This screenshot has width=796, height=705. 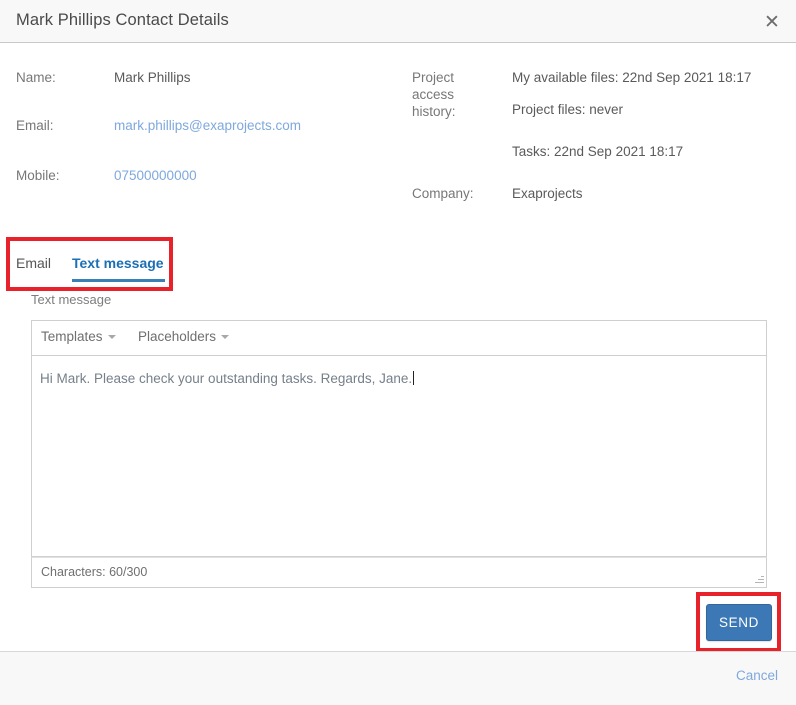 I want to click on templates-label: Templates, so click(x=72, y=336).